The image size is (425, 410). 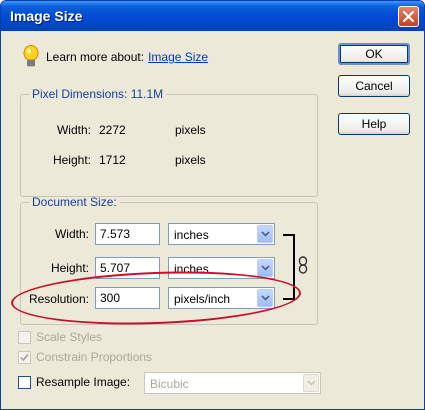 I want to click on resample-image-checkbox, so click(x=24, y=382).